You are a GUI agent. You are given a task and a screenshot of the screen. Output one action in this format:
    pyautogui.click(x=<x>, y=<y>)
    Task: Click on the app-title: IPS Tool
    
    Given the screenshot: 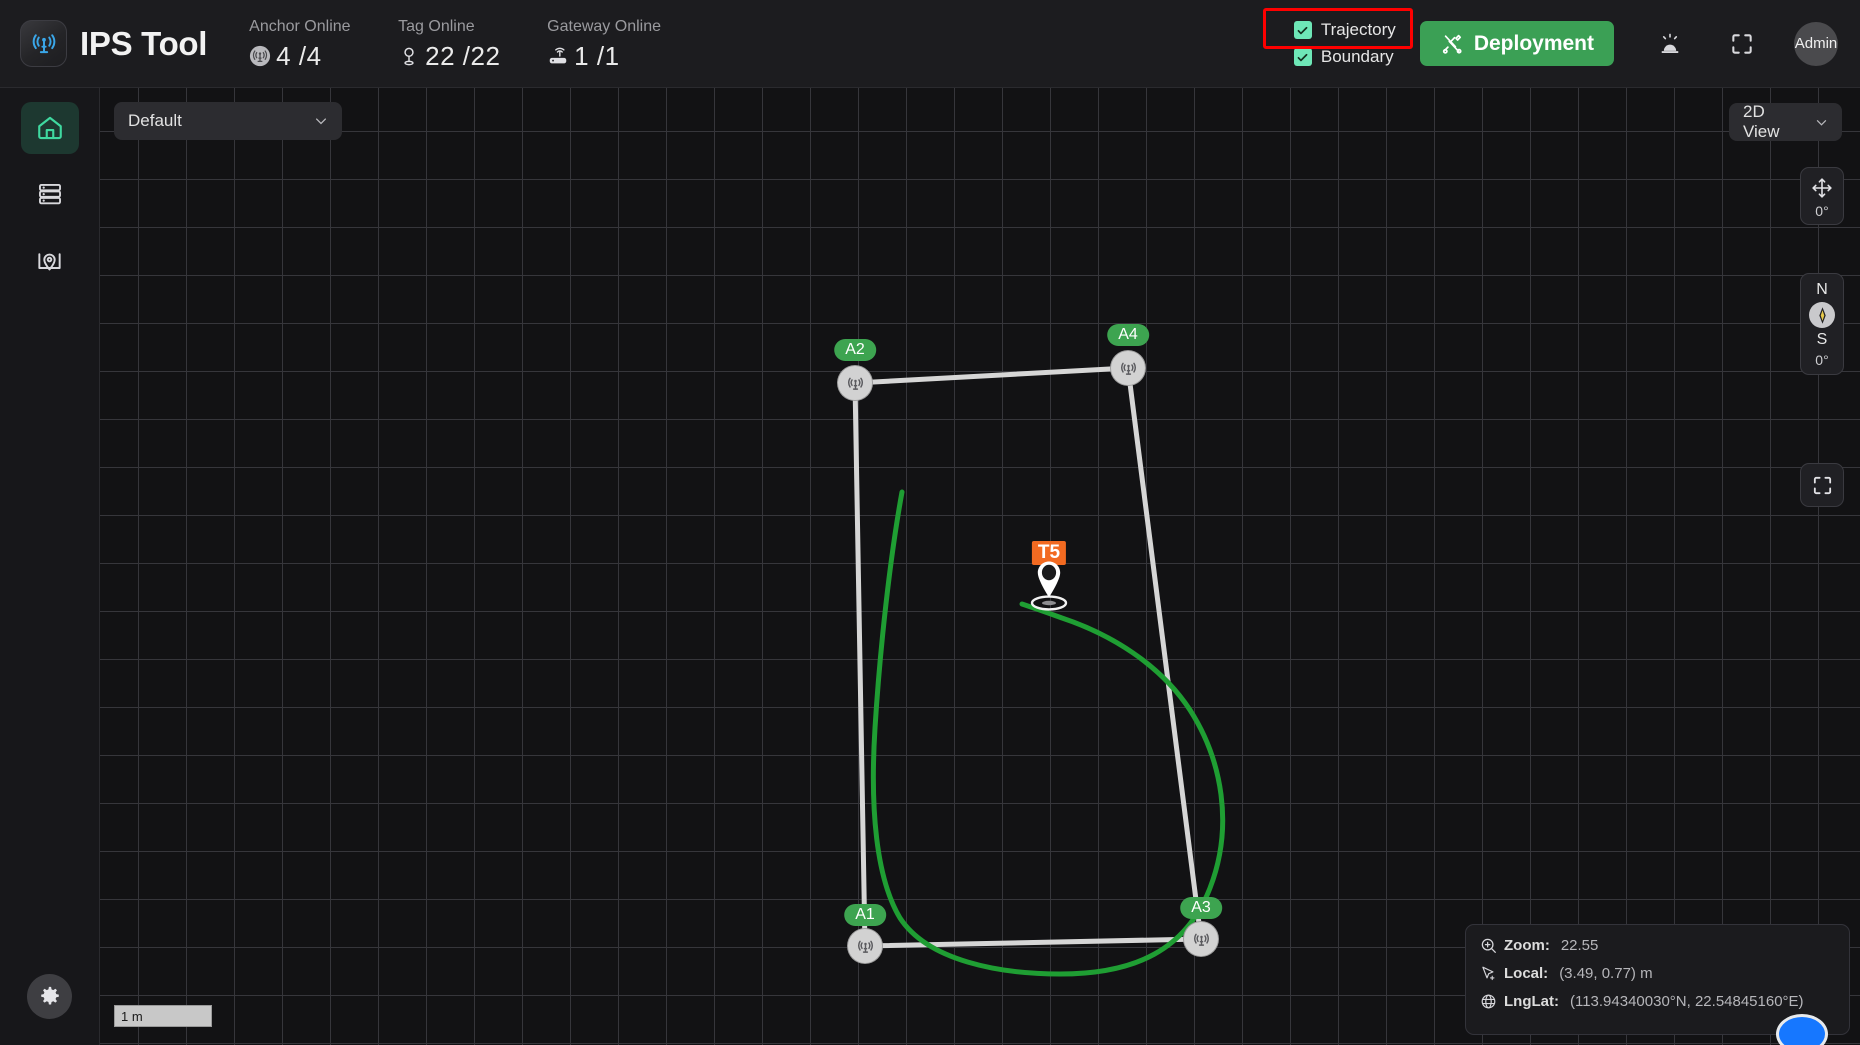 What is the action you would take?
    pyautogui.click(x=144, y=43)
    